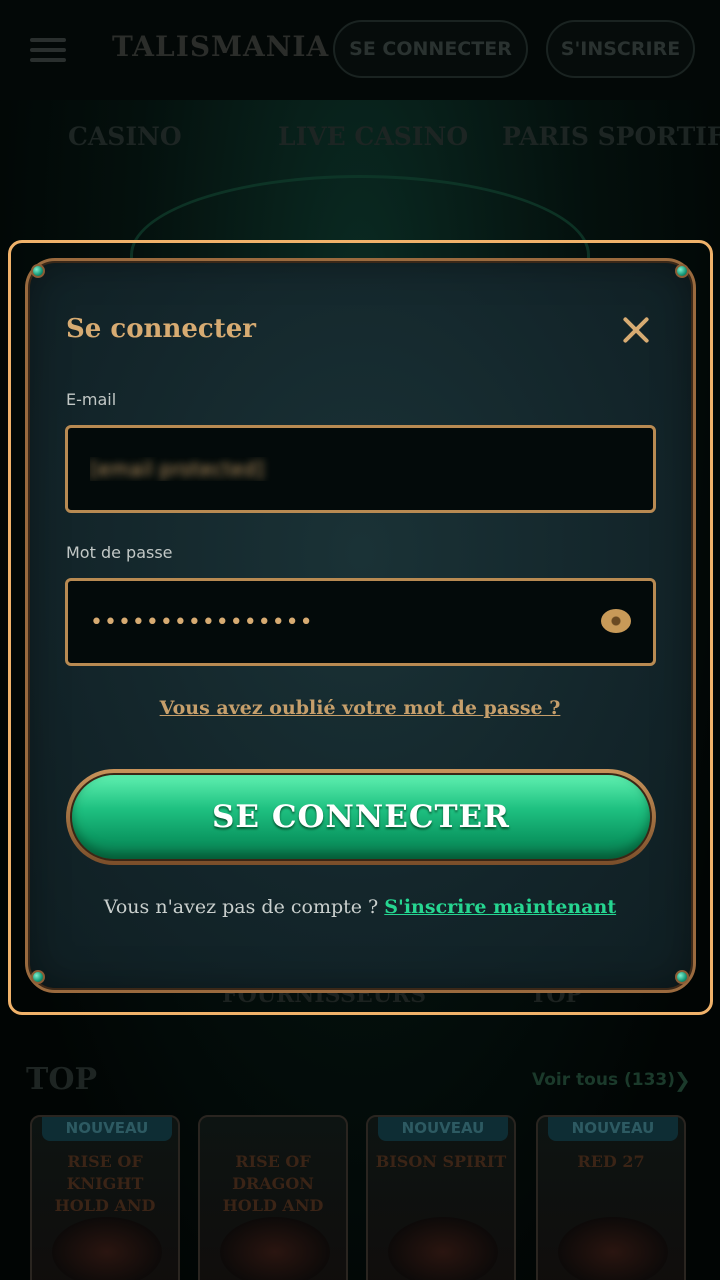 The height and width of the screenshot is (1280, 720). Describe the element at coordinates (119, 552) in the screenshot. I see `password-label: Mot de passe` at that location.